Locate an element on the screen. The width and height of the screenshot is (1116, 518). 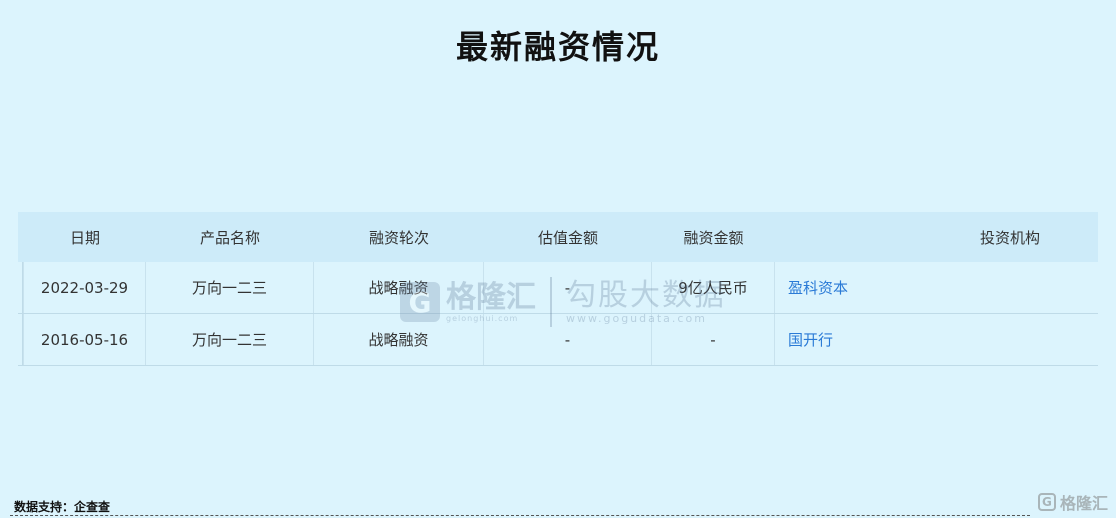
cell-amount: 9亿人民币 is located at coordinates (713, 287).